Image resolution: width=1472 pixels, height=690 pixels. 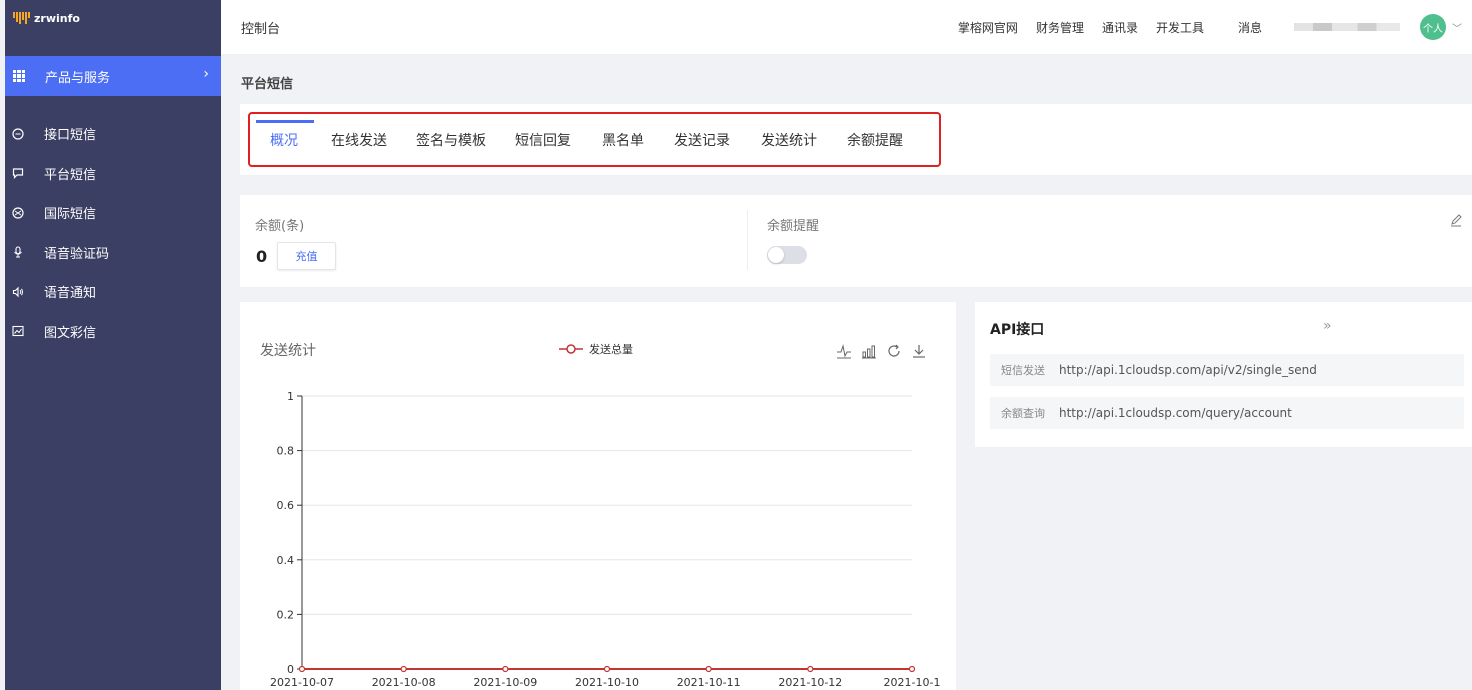 I want to click on api-row-url: http://api.1cloudsp.com/query/account, so click(x=1175, y=413).